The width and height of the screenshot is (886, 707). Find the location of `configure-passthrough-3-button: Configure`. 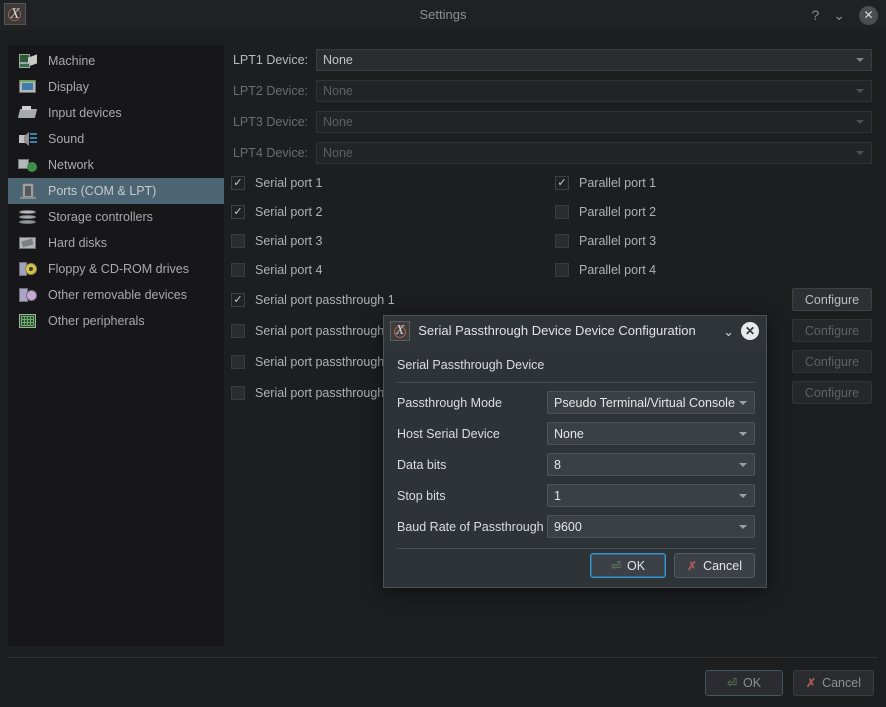

configure-passthrough-3-button: Configure is located at coordinates (832, 361).